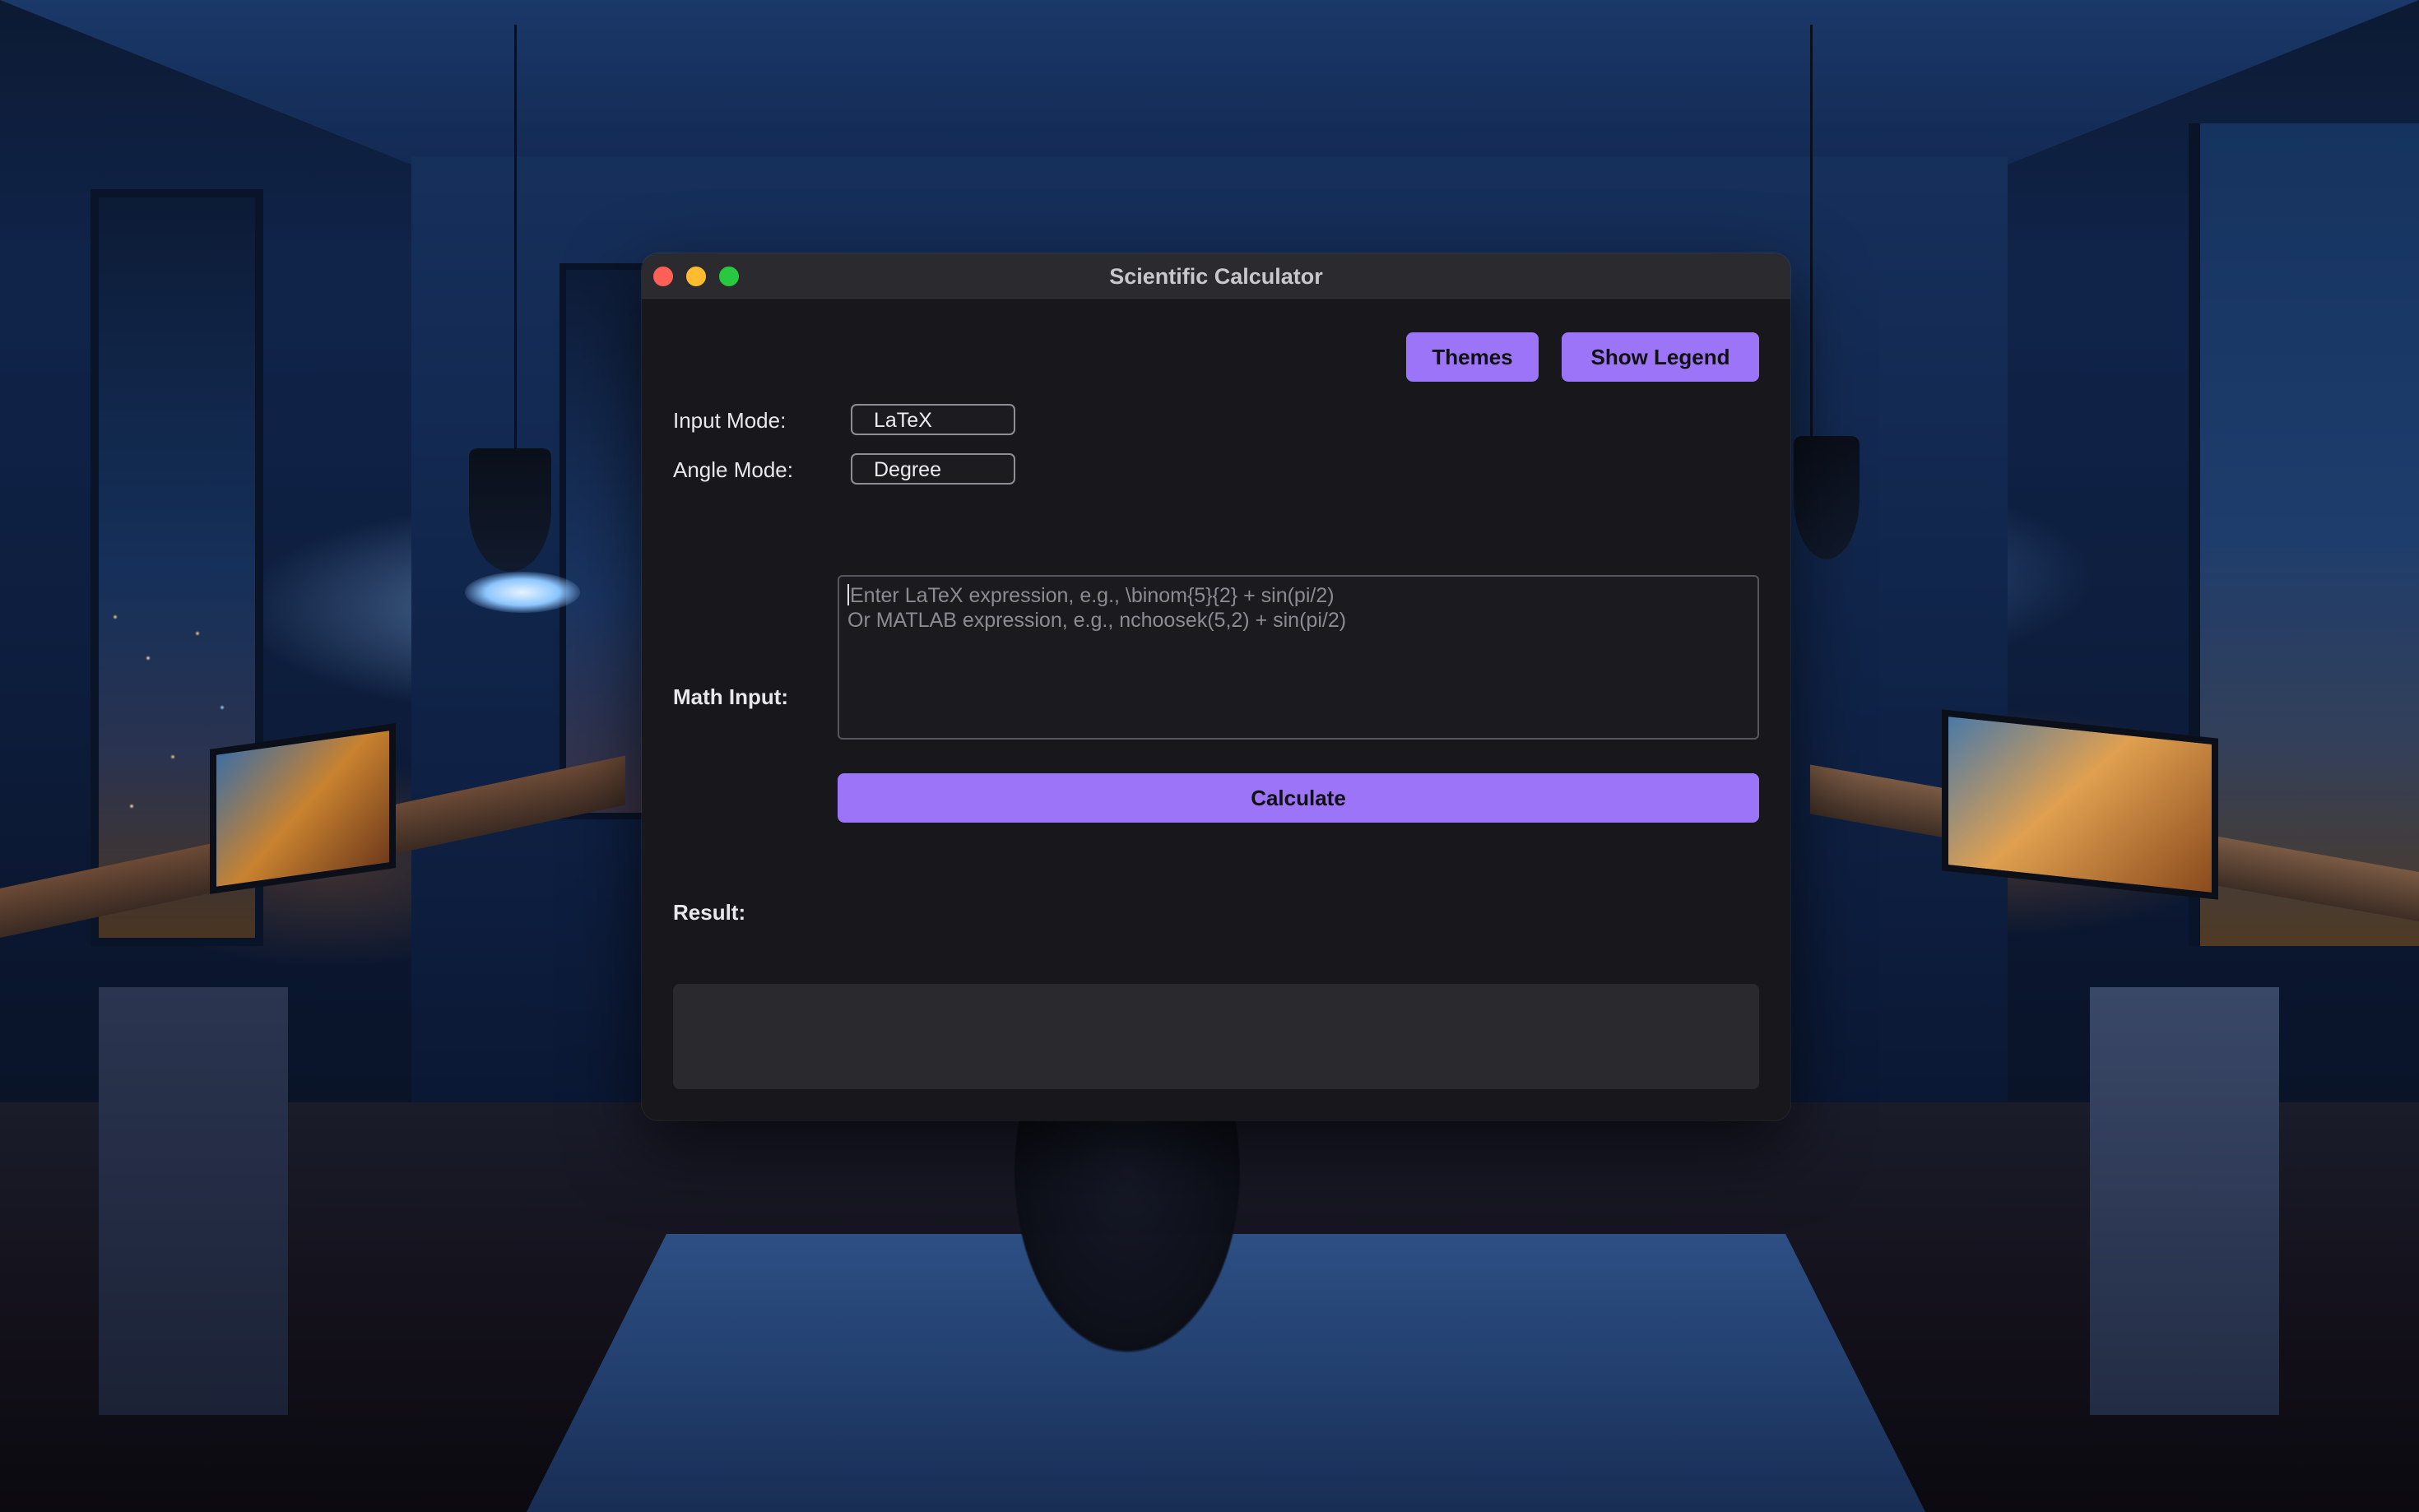 This screenshot has width=2419, height=1512. What do you see at coordinates (709, 912) in the screenshot?
I see `result-label: Result:` at bounding box center [709, 912].